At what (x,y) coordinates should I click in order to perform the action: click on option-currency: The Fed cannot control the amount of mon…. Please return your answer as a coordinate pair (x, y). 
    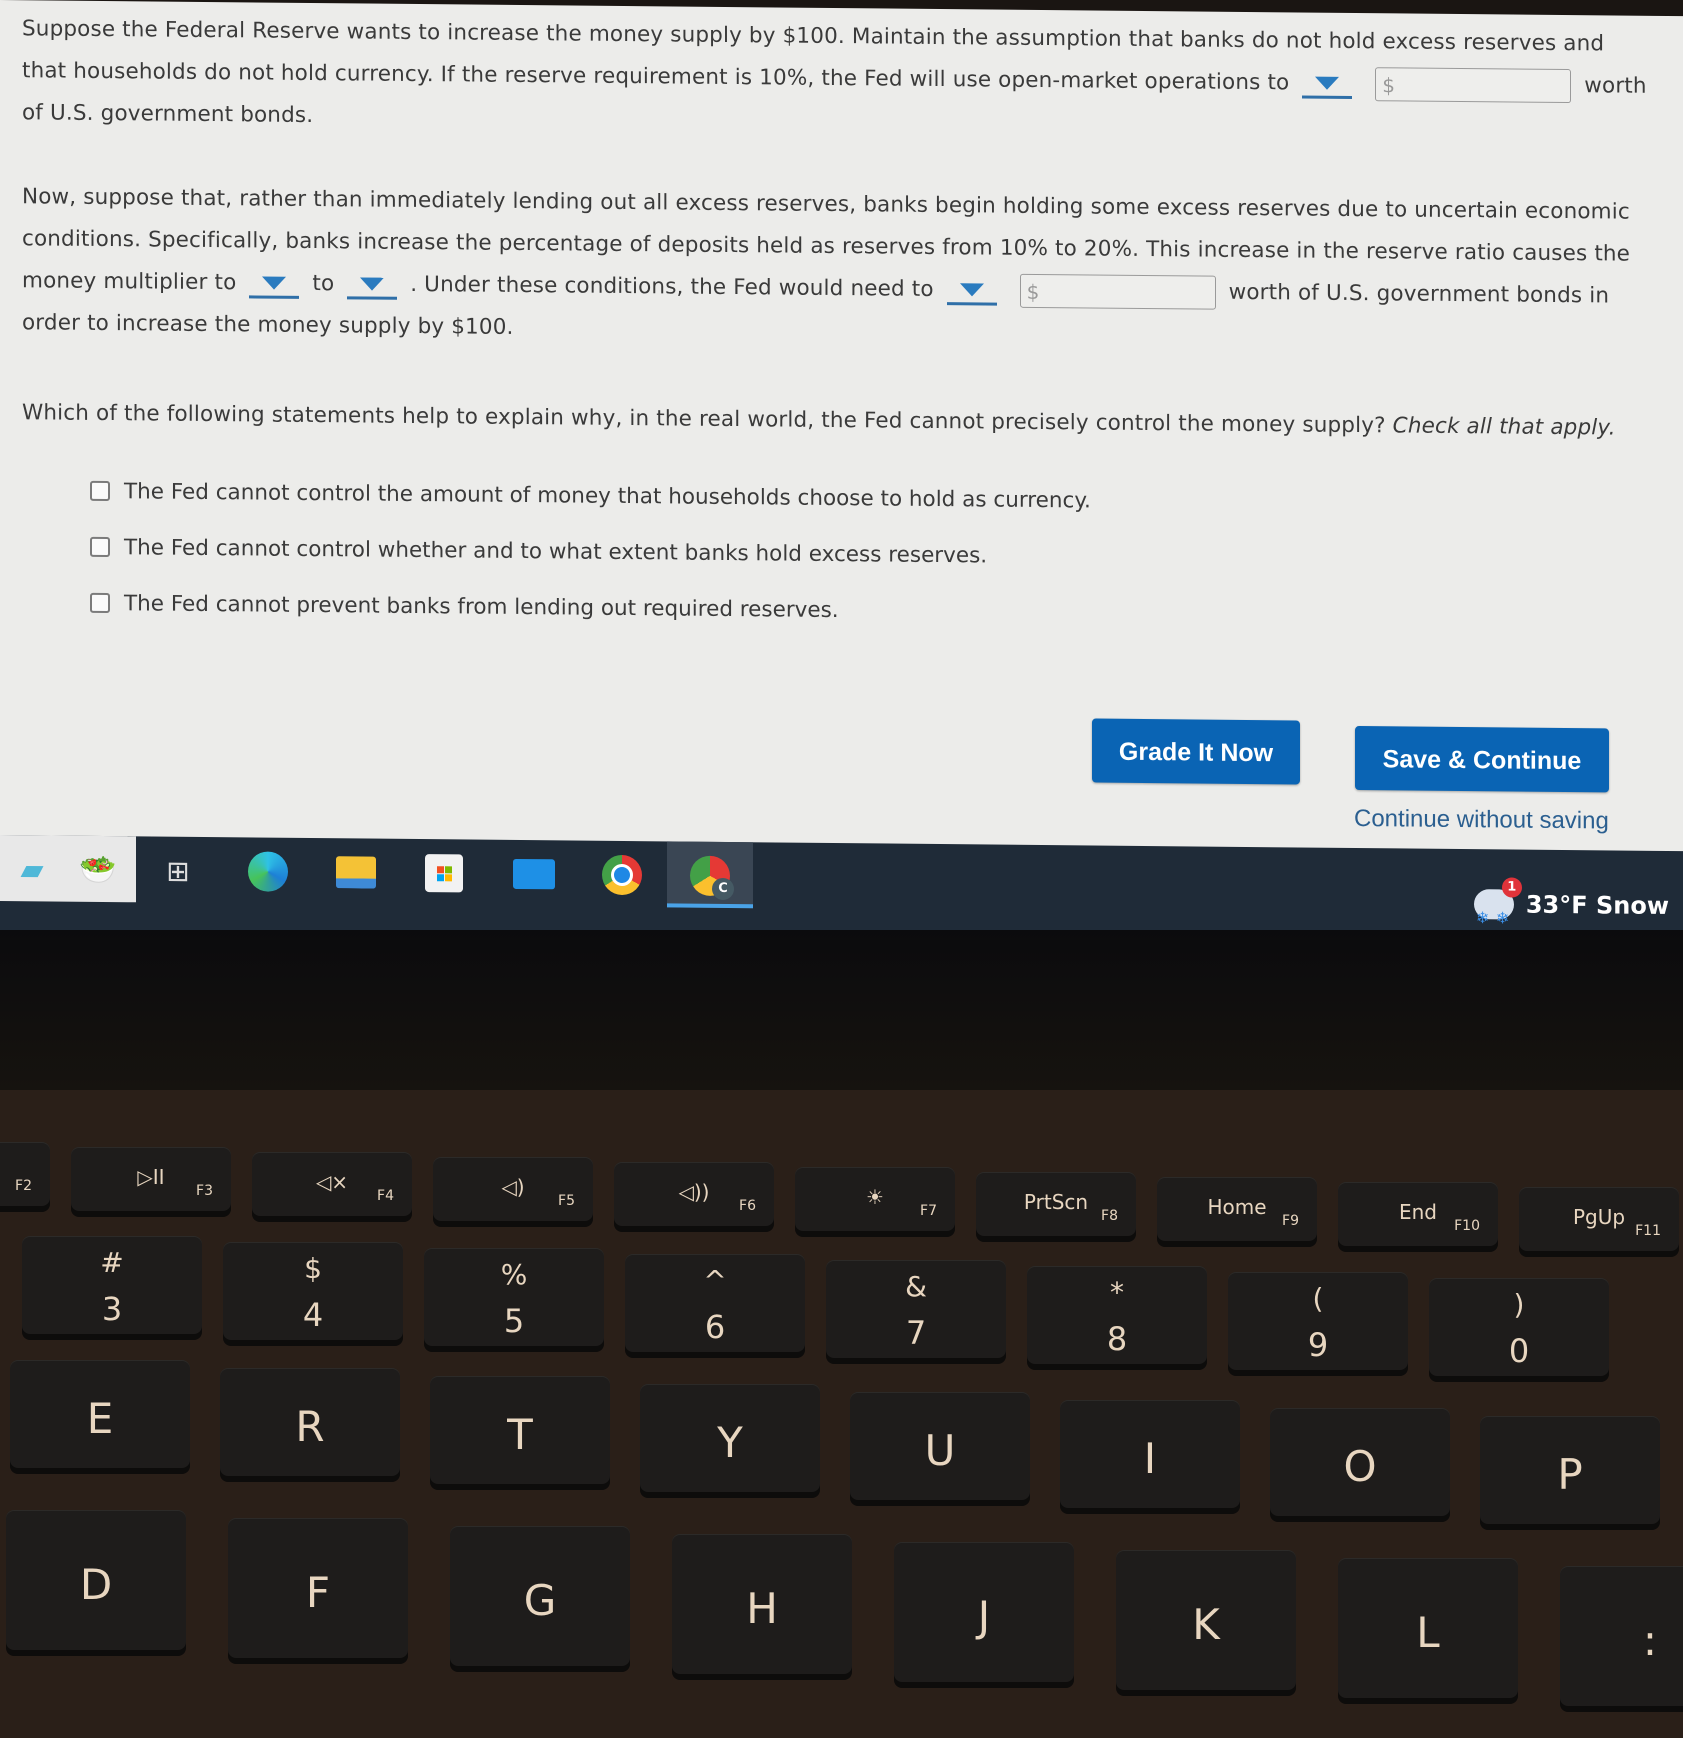
    Looking at the image, I should click on (590, 496).